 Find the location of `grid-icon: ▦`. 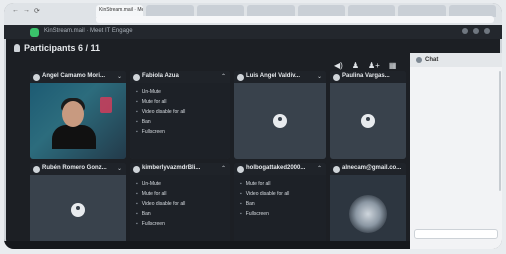

grid-icon: ▦ is located at coordinates (393, 65).